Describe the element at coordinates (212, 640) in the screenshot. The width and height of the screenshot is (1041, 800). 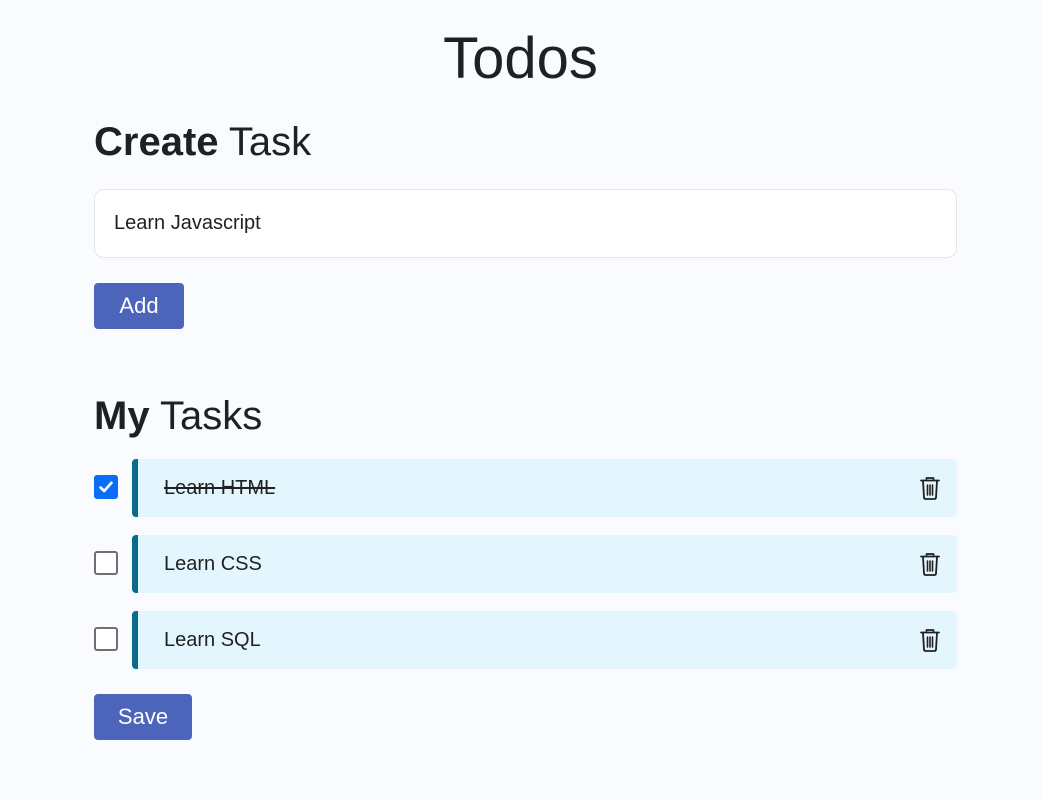
I see `task-label: Learn SQL` at that location.